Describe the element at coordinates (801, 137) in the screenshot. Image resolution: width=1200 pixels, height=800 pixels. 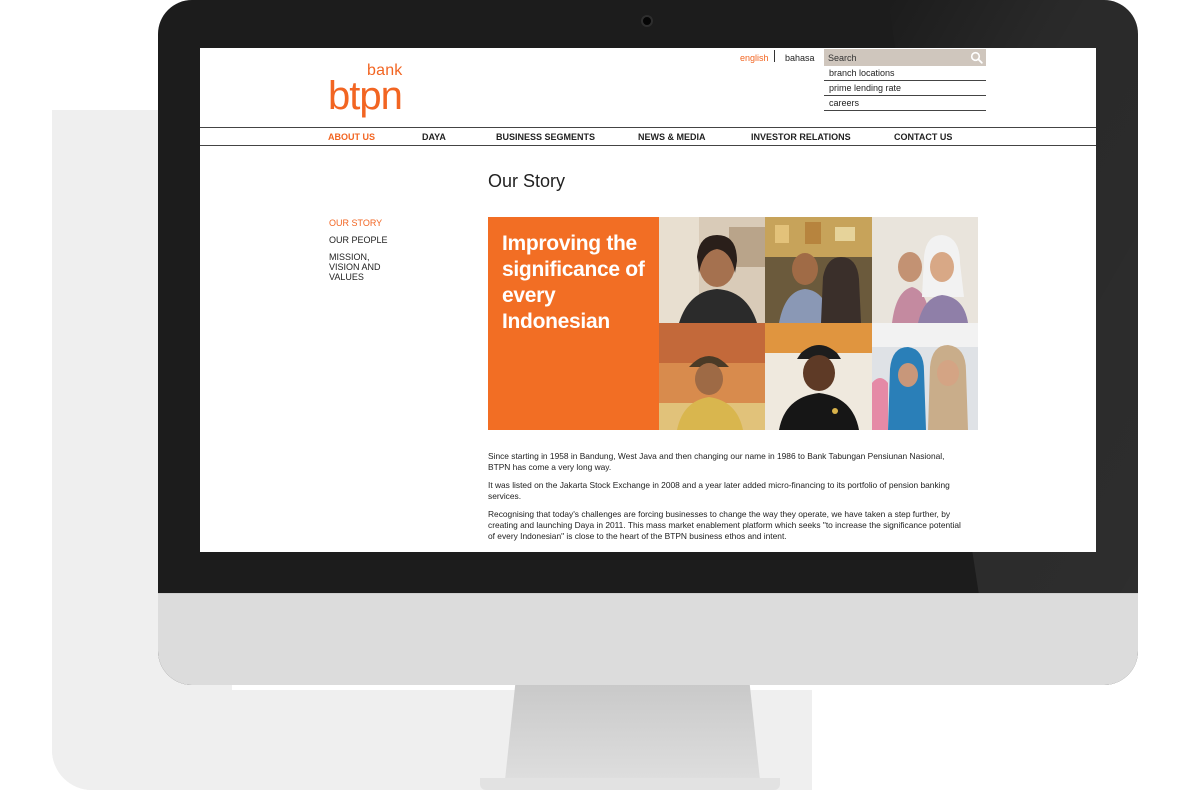
I see `nav-investor-relations: INVESTOR RELATIONS` at that location.